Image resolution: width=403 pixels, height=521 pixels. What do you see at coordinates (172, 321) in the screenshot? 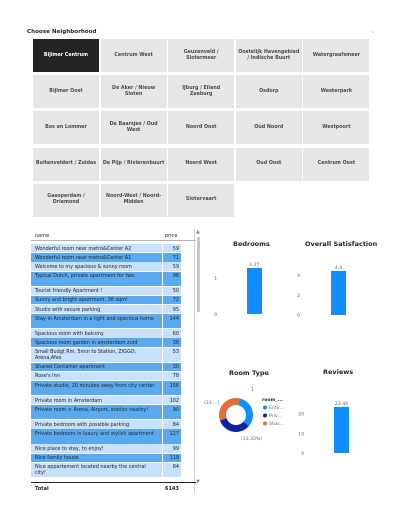
I see `cell-price: 144` at bounding box center [172, 321].